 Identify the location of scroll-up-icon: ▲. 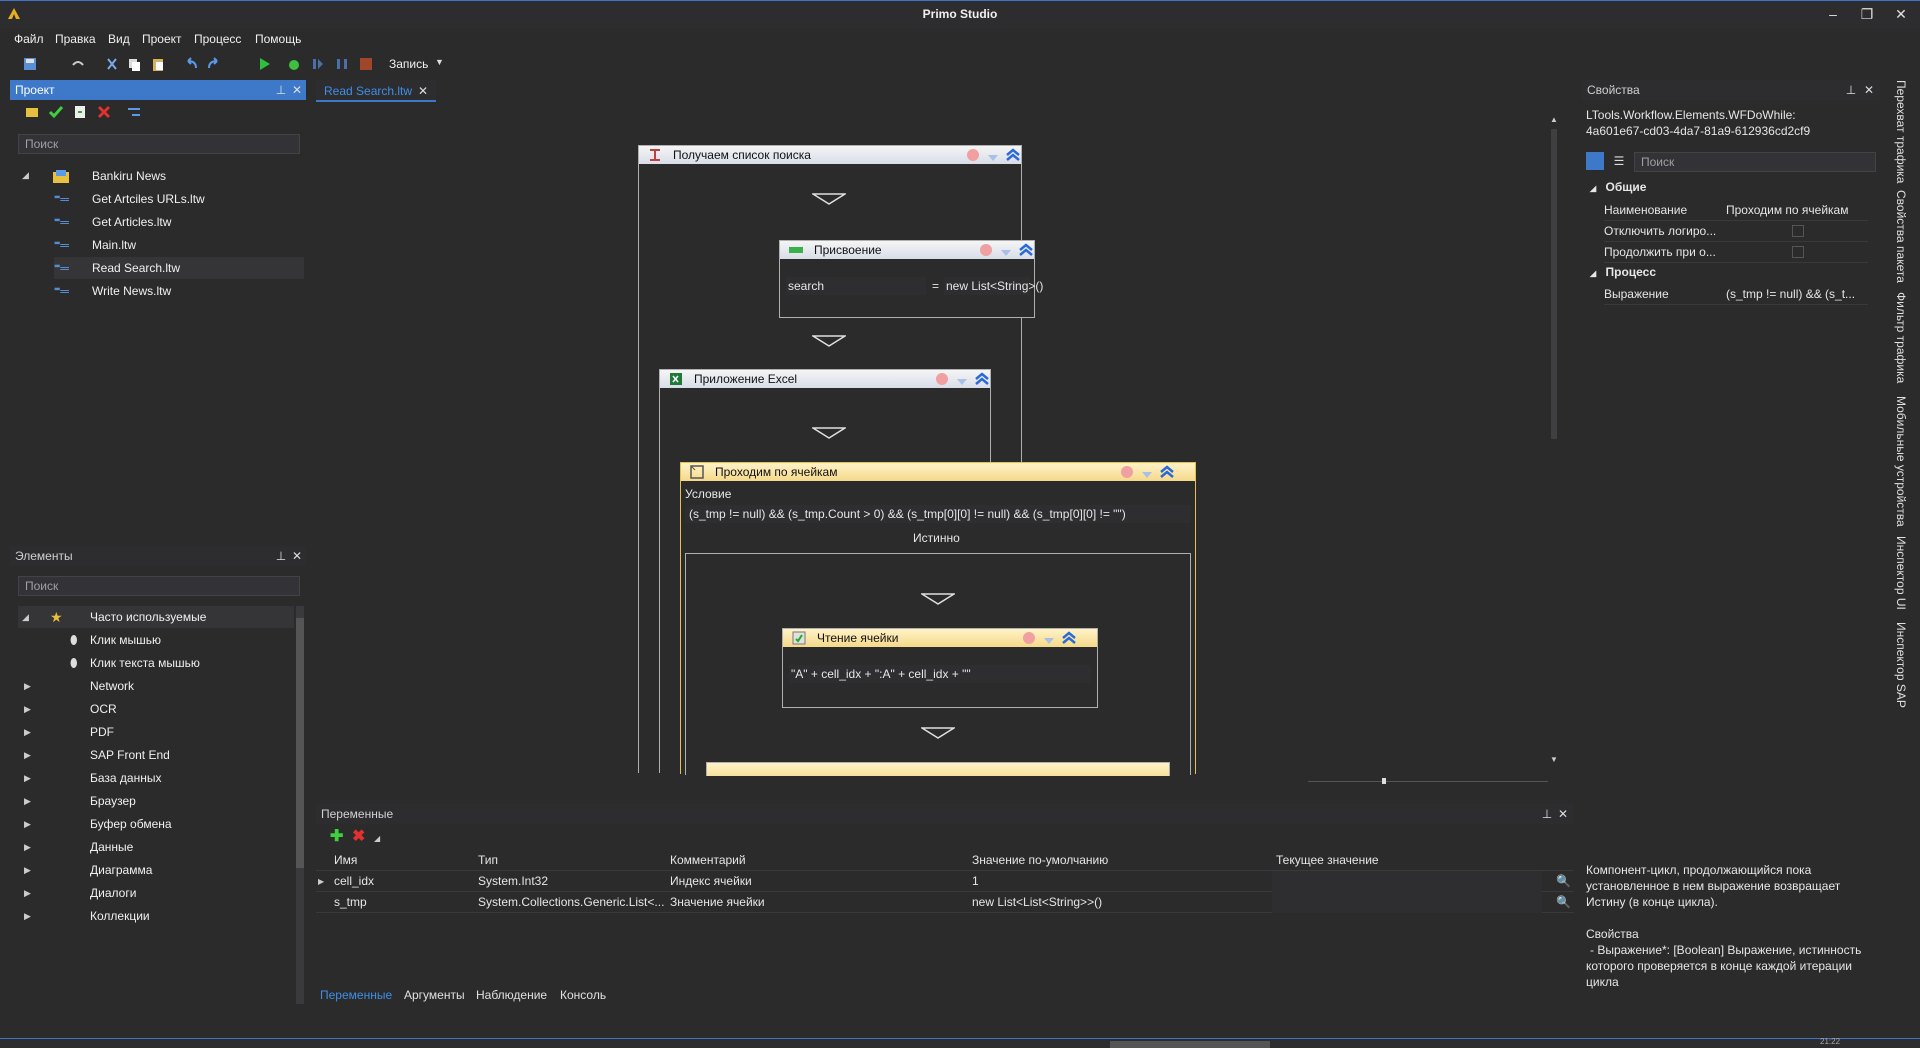
(1554, 119).